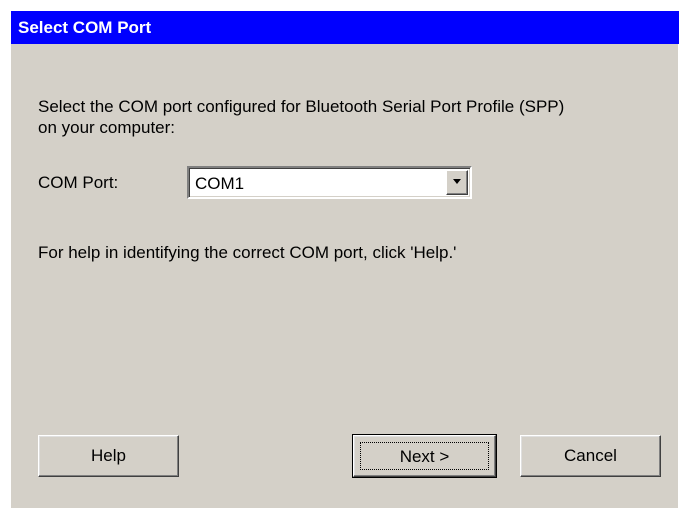 The height and width of the screenshot is (508, 681). Describe the element at coordinates (220, 183) in the screenshot. I see `com-port-selected-value: COM1` at that location.